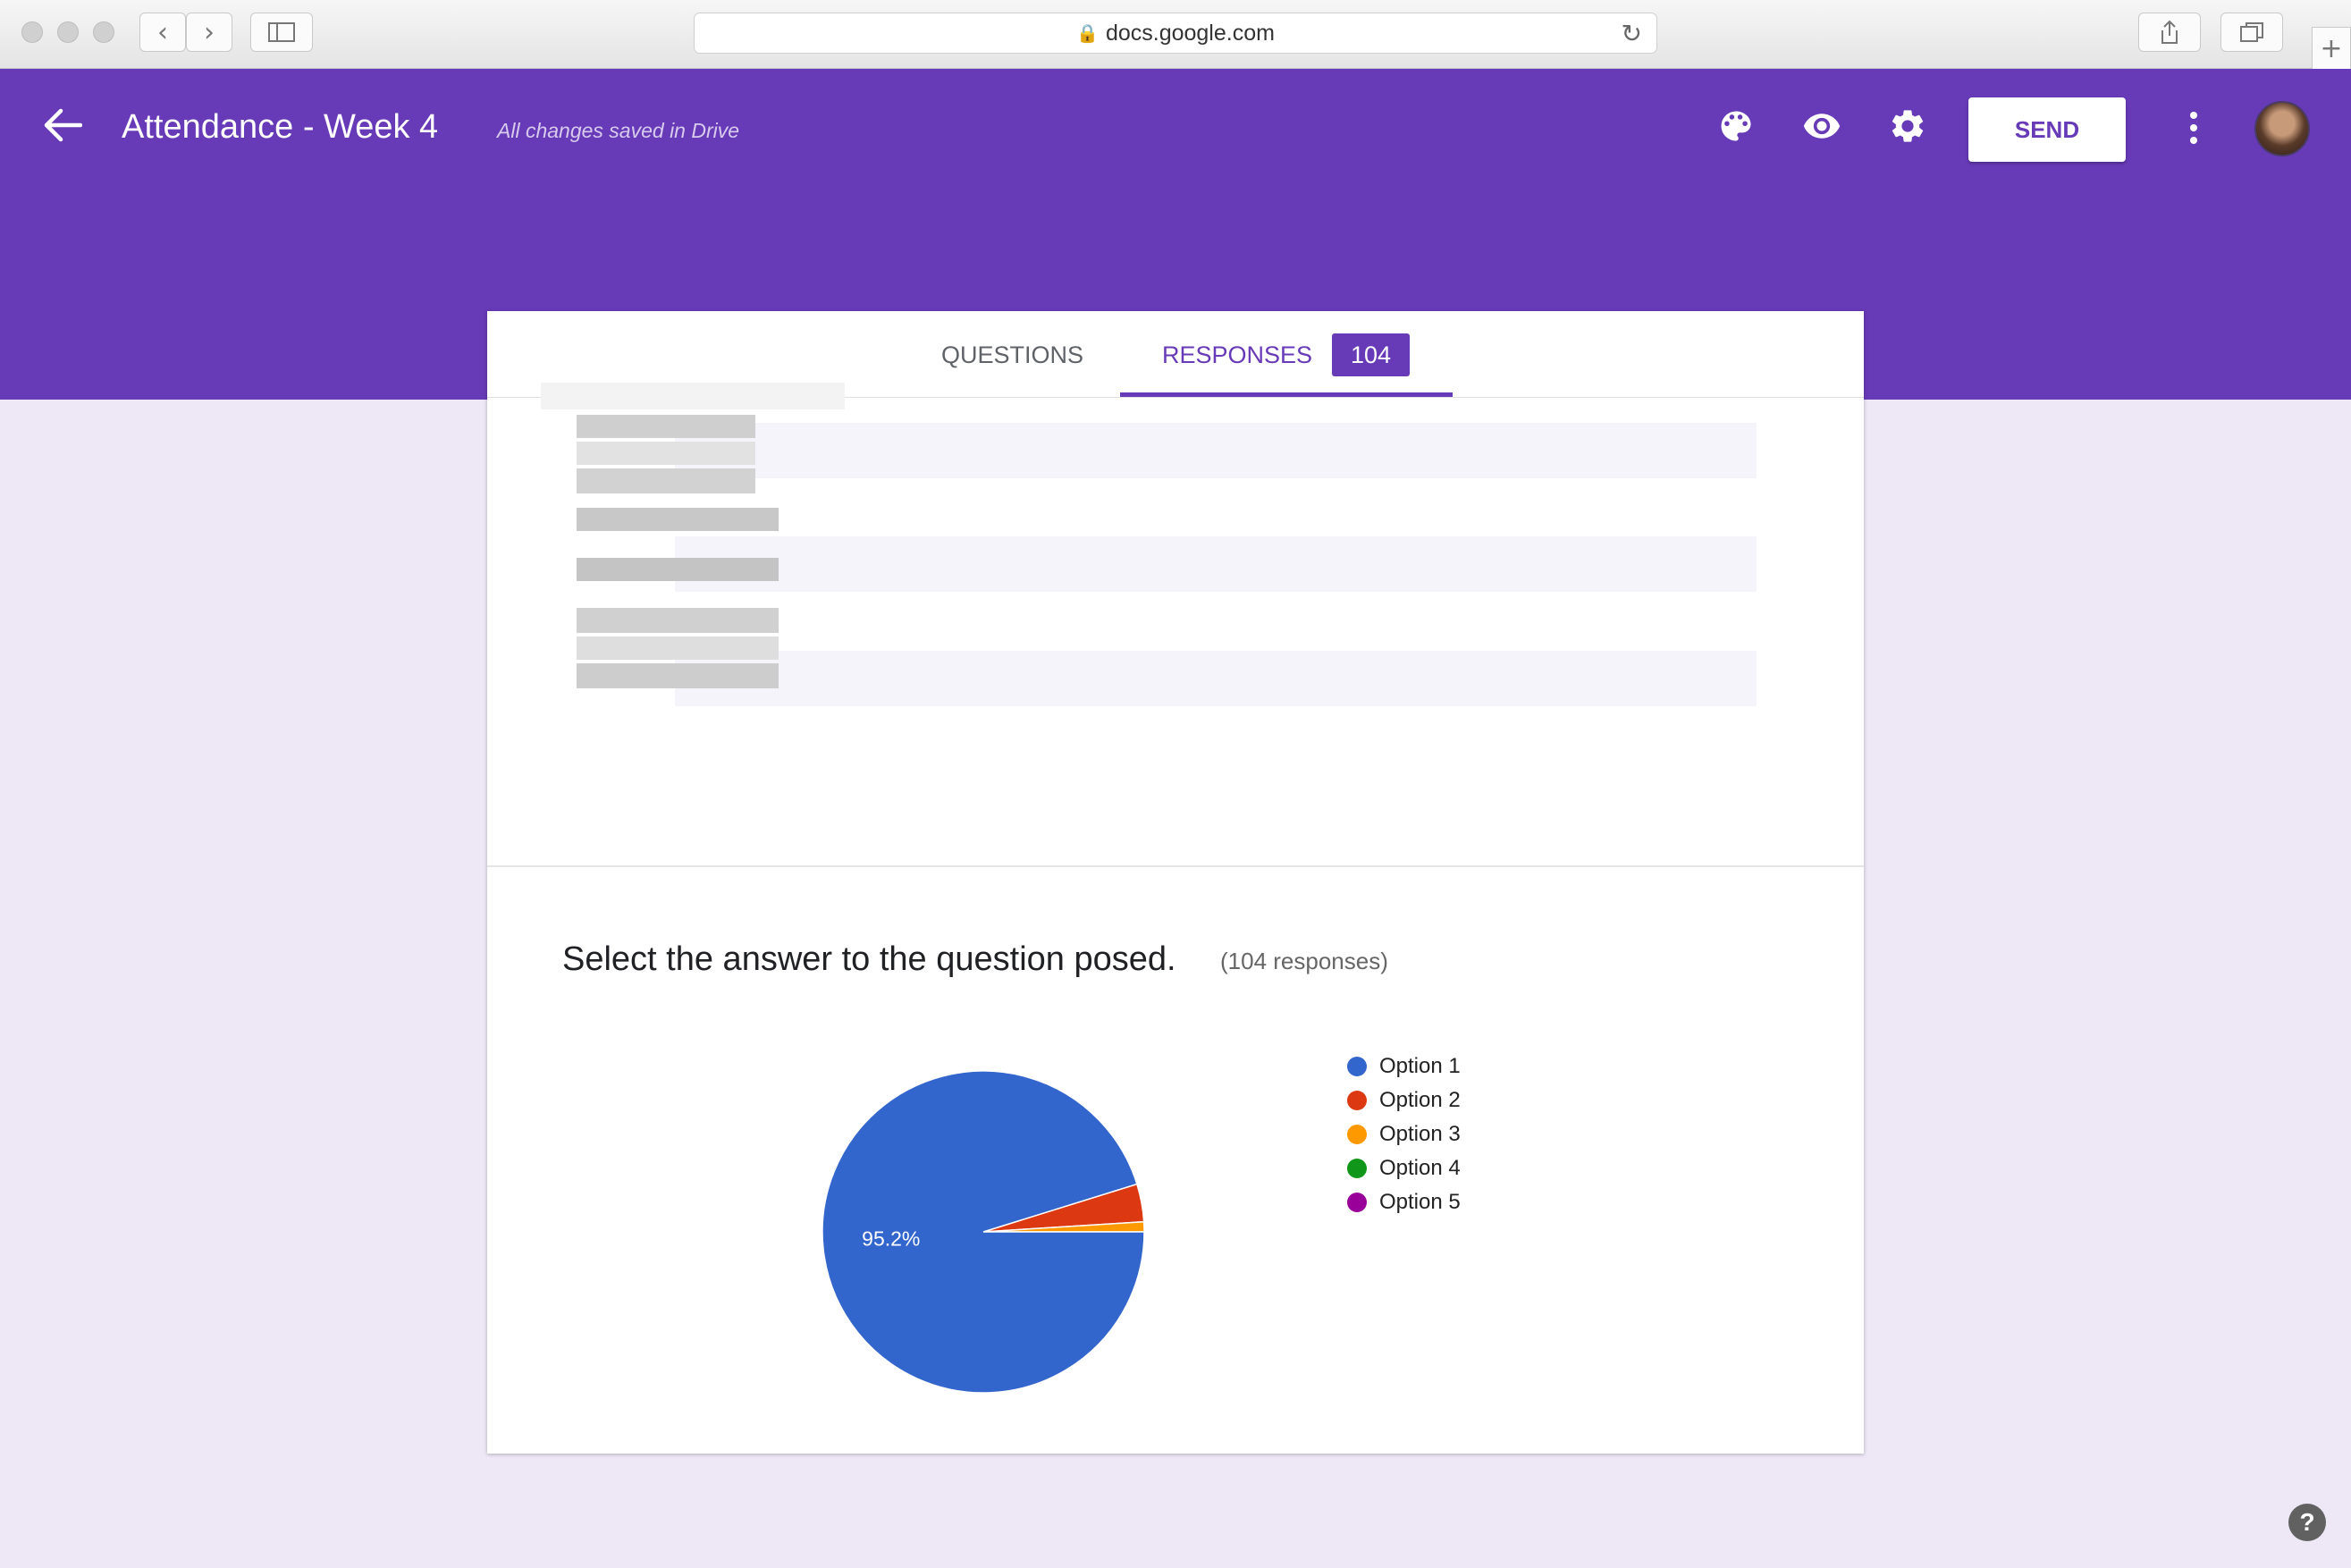 This screenshot has height=1568, width=2351. Describe the element at coordinates (103, 32) in the screenshot. I see `zoom-window-button` at that location.